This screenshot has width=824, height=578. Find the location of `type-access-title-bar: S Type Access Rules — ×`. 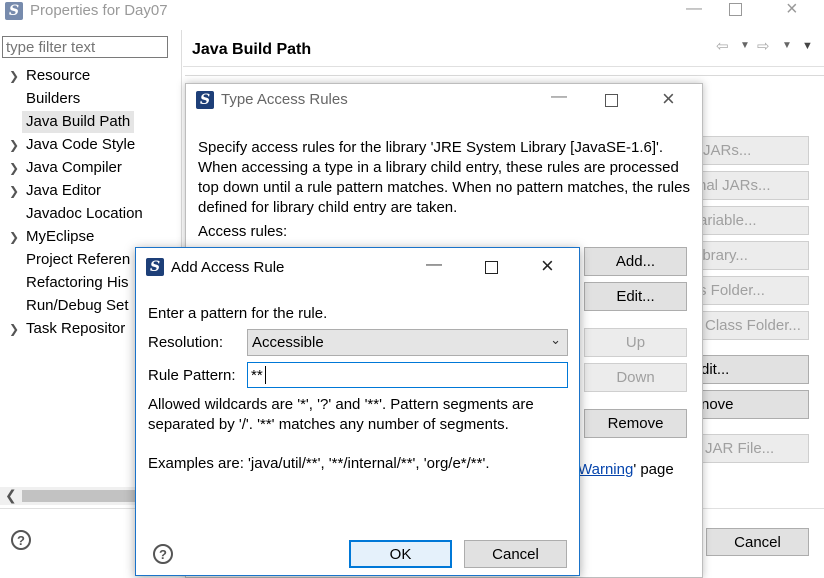

type-access-title-bar: S Type Access Rules — × is located at coordinates (444, 100).